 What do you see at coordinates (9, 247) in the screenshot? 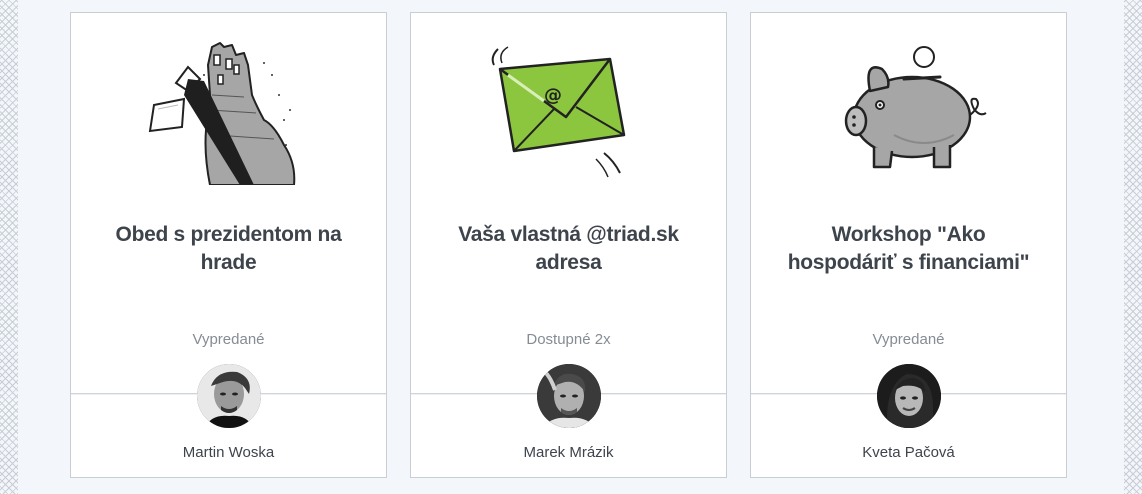
I see `decorative-border-left` at bounding box center [9, 247].